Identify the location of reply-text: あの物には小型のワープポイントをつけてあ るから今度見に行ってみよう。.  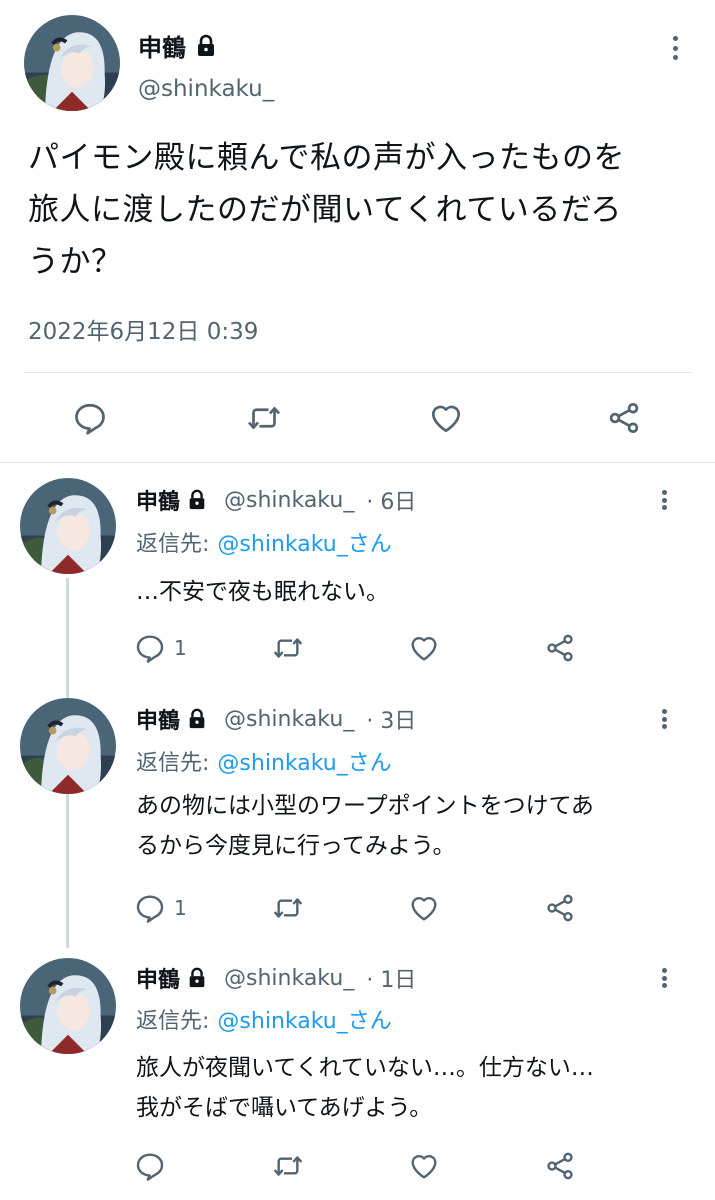
(365, 826).